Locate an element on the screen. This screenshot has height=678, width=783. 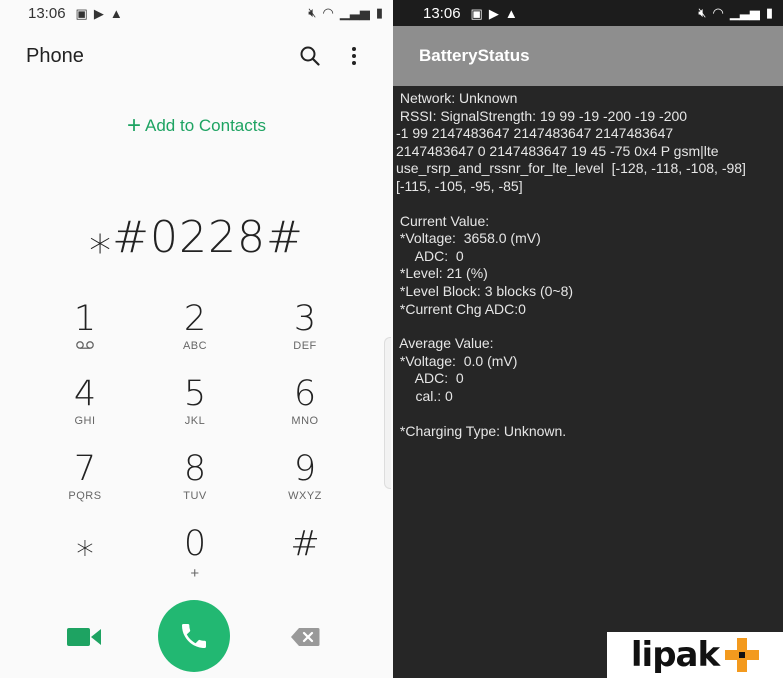
key-digit: 0 is located at coordinates (195, 544).